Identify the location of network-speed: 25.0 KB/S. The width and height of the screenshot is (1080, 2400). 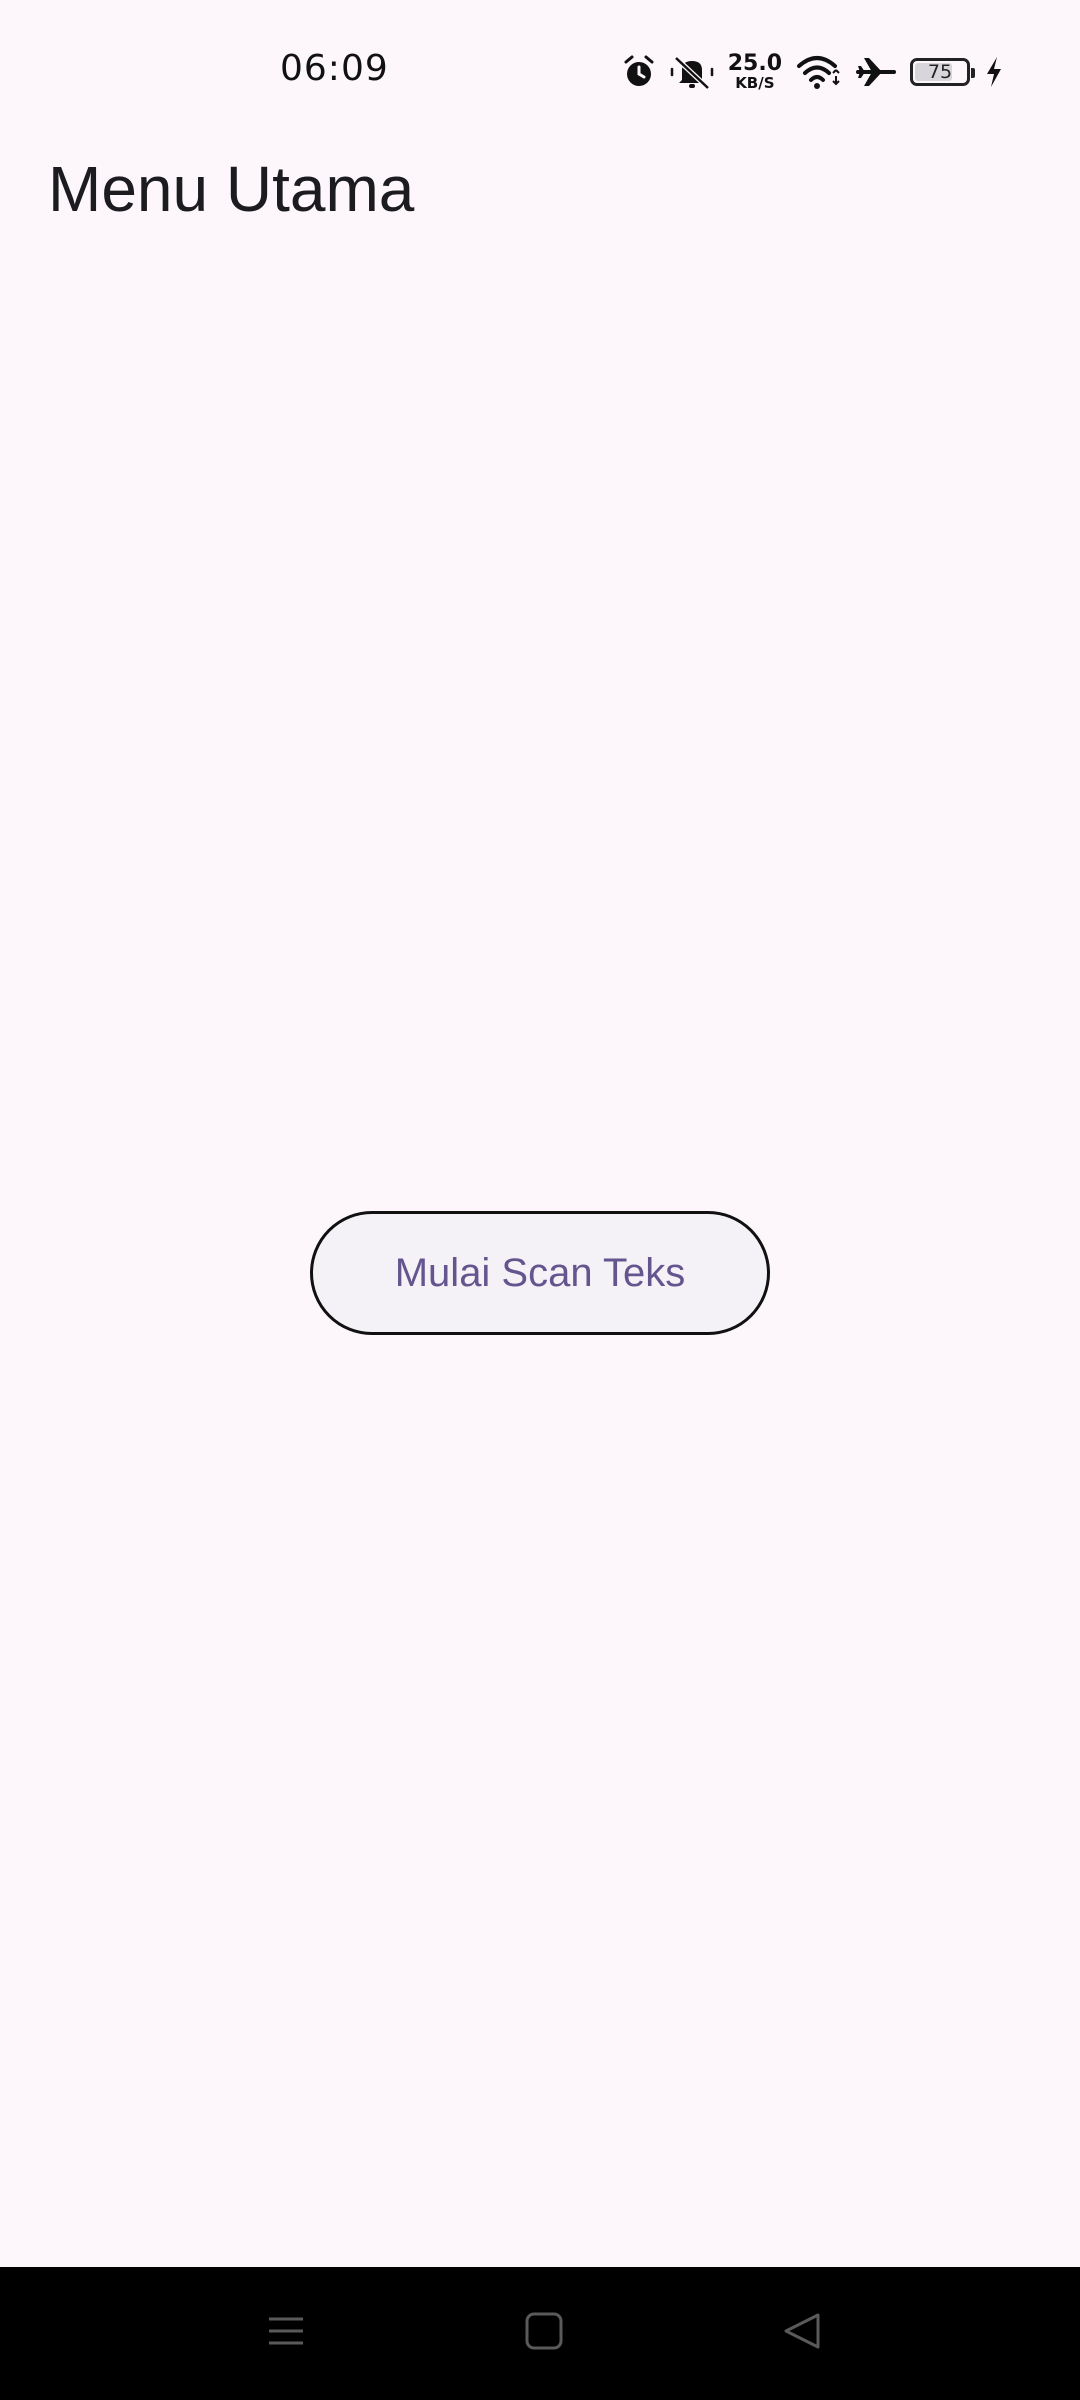
(755, 72).